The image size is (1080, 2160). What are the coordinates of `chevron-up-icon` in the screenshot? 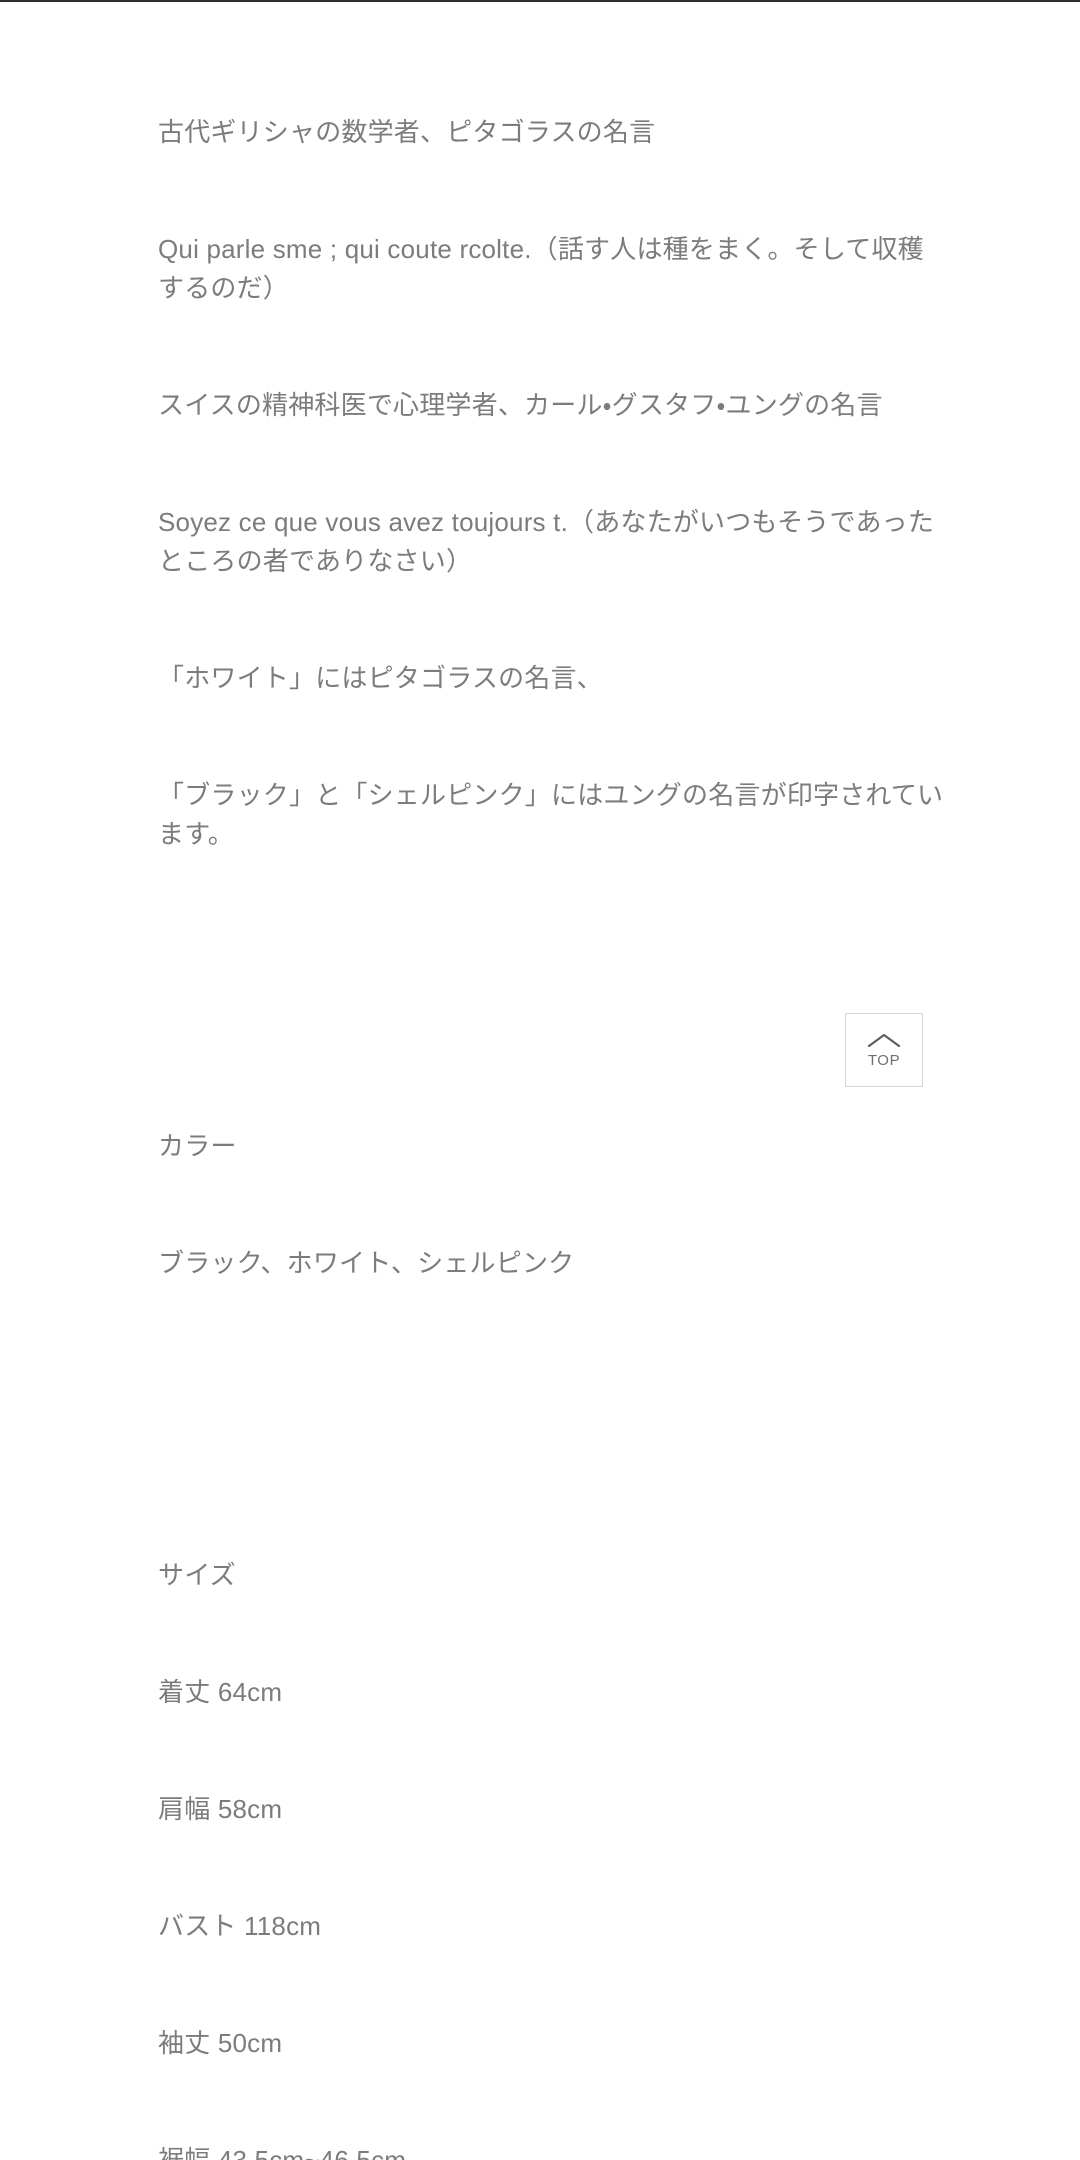 It's located at (884, 1040).